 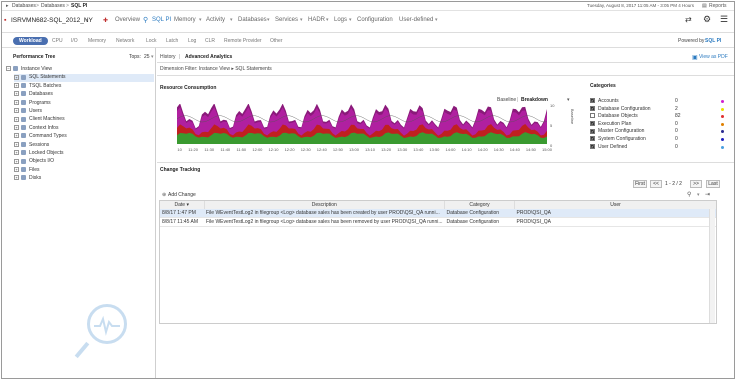 I want to click on tree-item: + Files, so click(x=84, y=171).